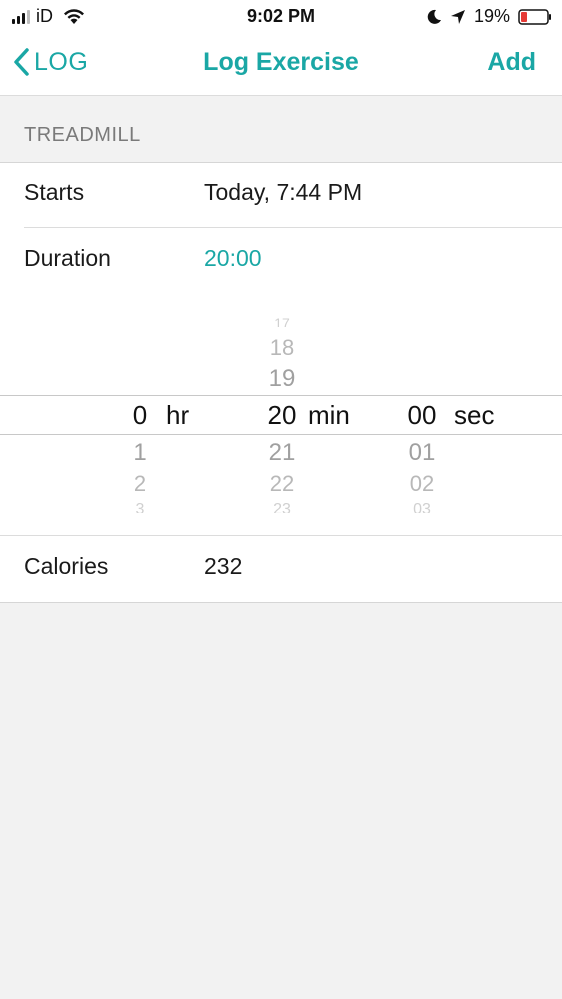 The height and width of the screenshot is (999, 562). I want to click on nav-bar: LOG Log Exercise Add, so click(281, 64).